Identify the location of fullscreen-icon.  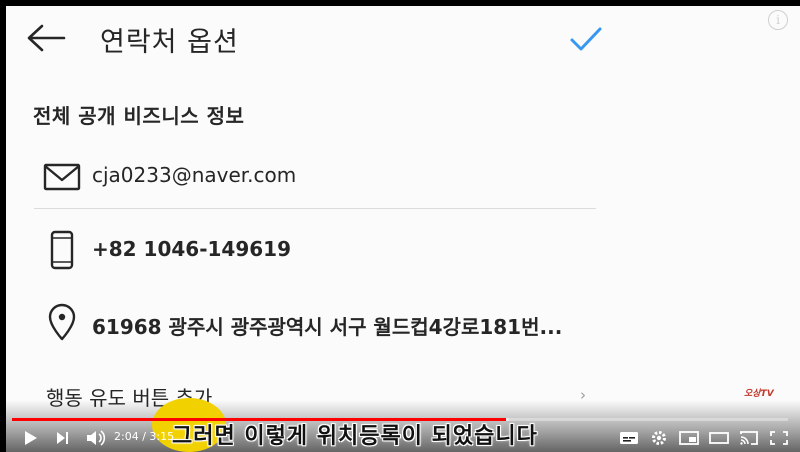
(779, 438).